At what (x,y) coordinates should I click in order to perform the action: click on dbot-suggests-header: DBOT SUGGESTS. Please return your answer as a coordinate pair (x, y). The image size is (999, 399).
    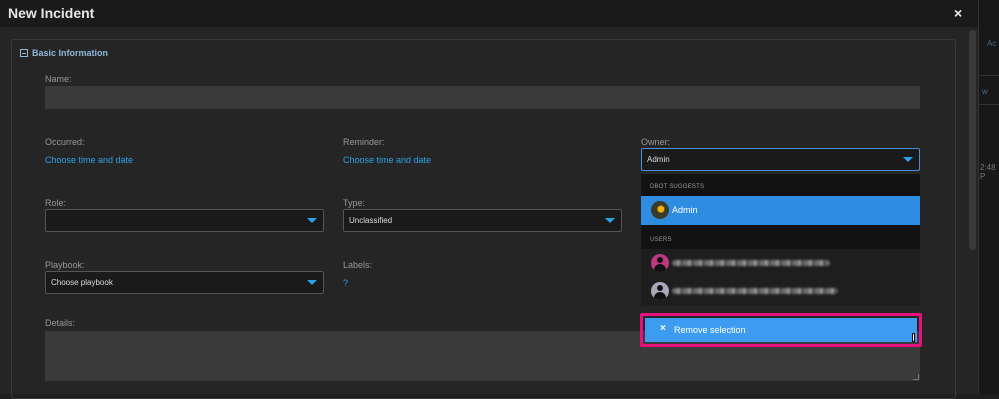
    Looking at the image, I should click on (677, 187).